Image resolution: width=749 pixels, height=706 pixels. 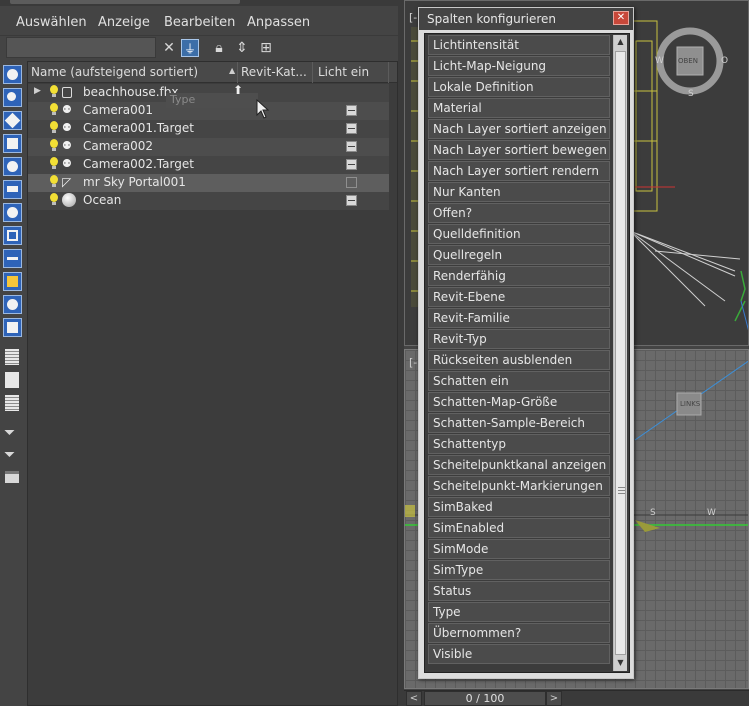 I want to click on scrollbar: ▲ ▼, so click(x=620, y=353).